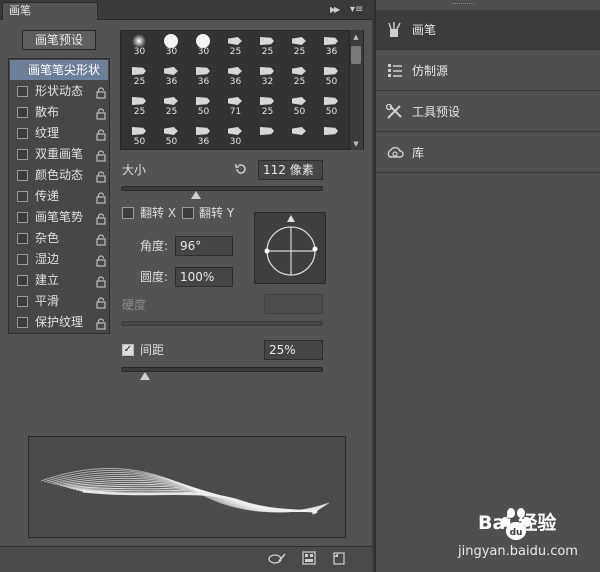 This screenshot has height=572, width=600. What do you see at coordinates (309, 558) in the screenshot?
I see `grid-view-icon` at bounding box center [309, 558].